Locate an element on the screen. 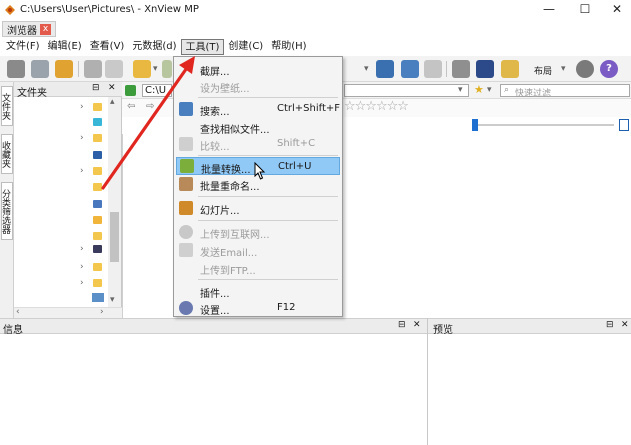 The image size is (631, 445). preview-panel-header: 预览 ⊟ ✕ is located at coordinates (529, 327).